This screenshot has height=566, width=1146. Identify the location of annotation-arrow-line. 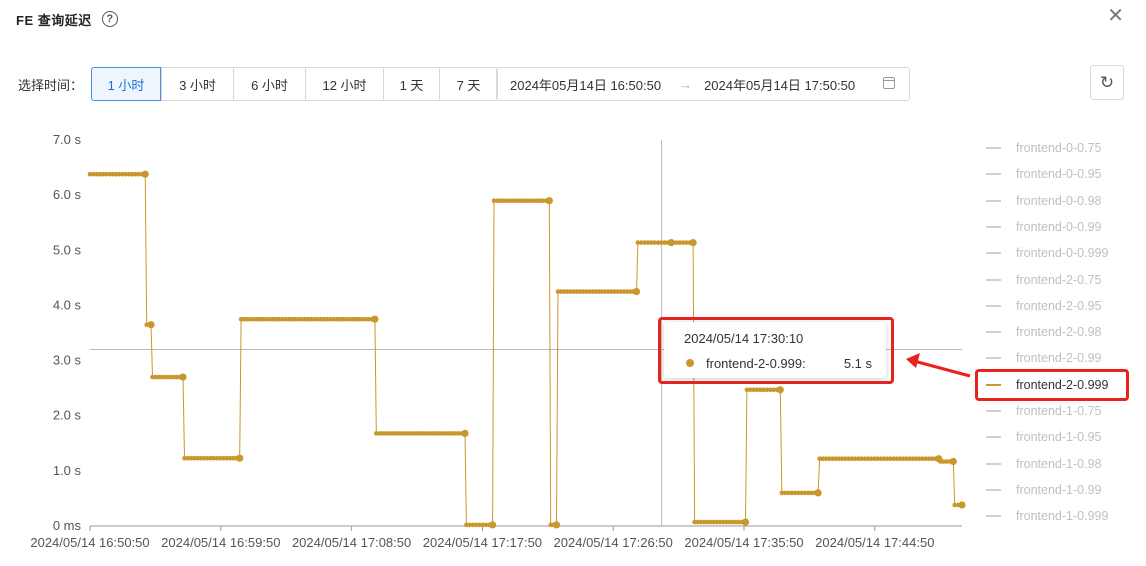
(942, 368).